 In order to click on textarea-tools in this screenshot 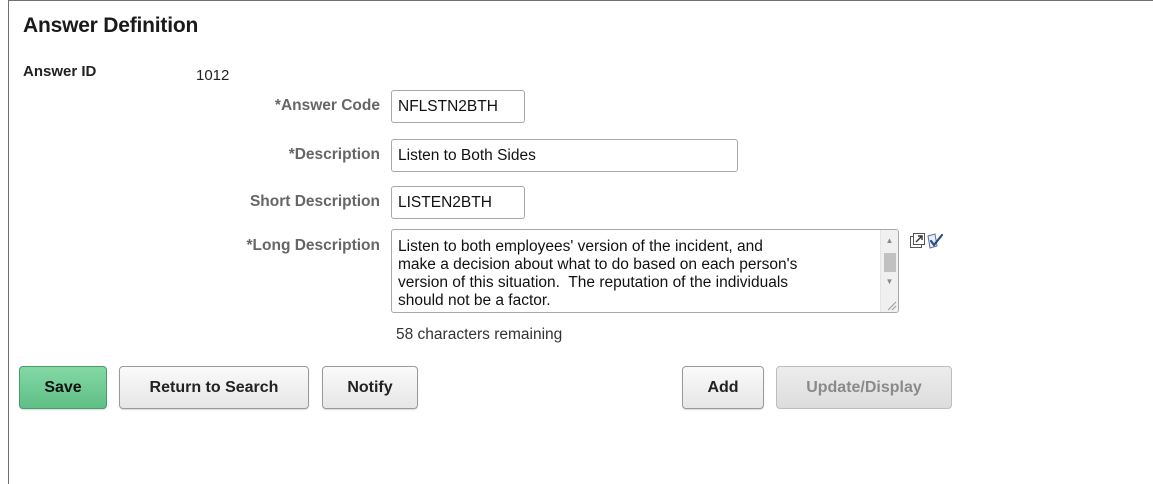, I will do `click(927, 241)`.